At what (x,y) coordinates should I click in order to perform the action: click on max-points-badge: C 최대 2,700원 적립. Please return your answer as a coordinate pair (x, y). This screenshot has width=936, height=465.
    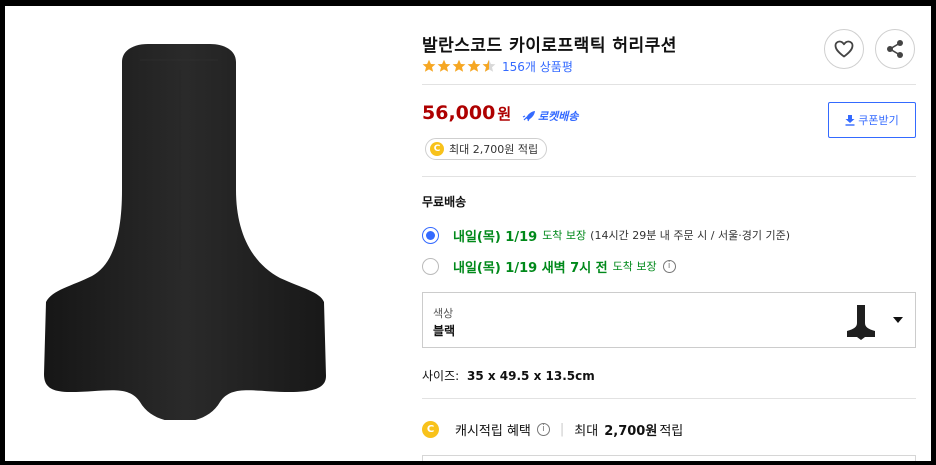
    Looking at the image, I should click on (486, 149).